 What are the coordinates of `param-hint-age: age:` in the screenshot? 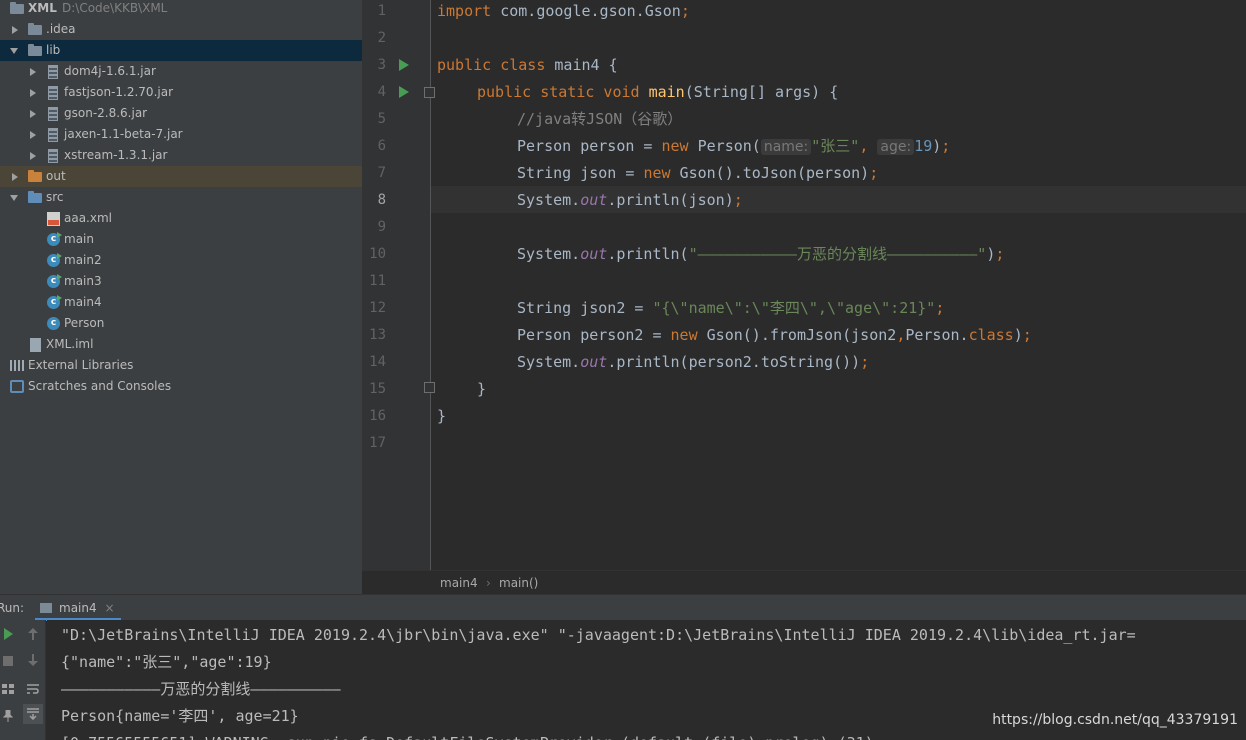 It's located at (896, 147).